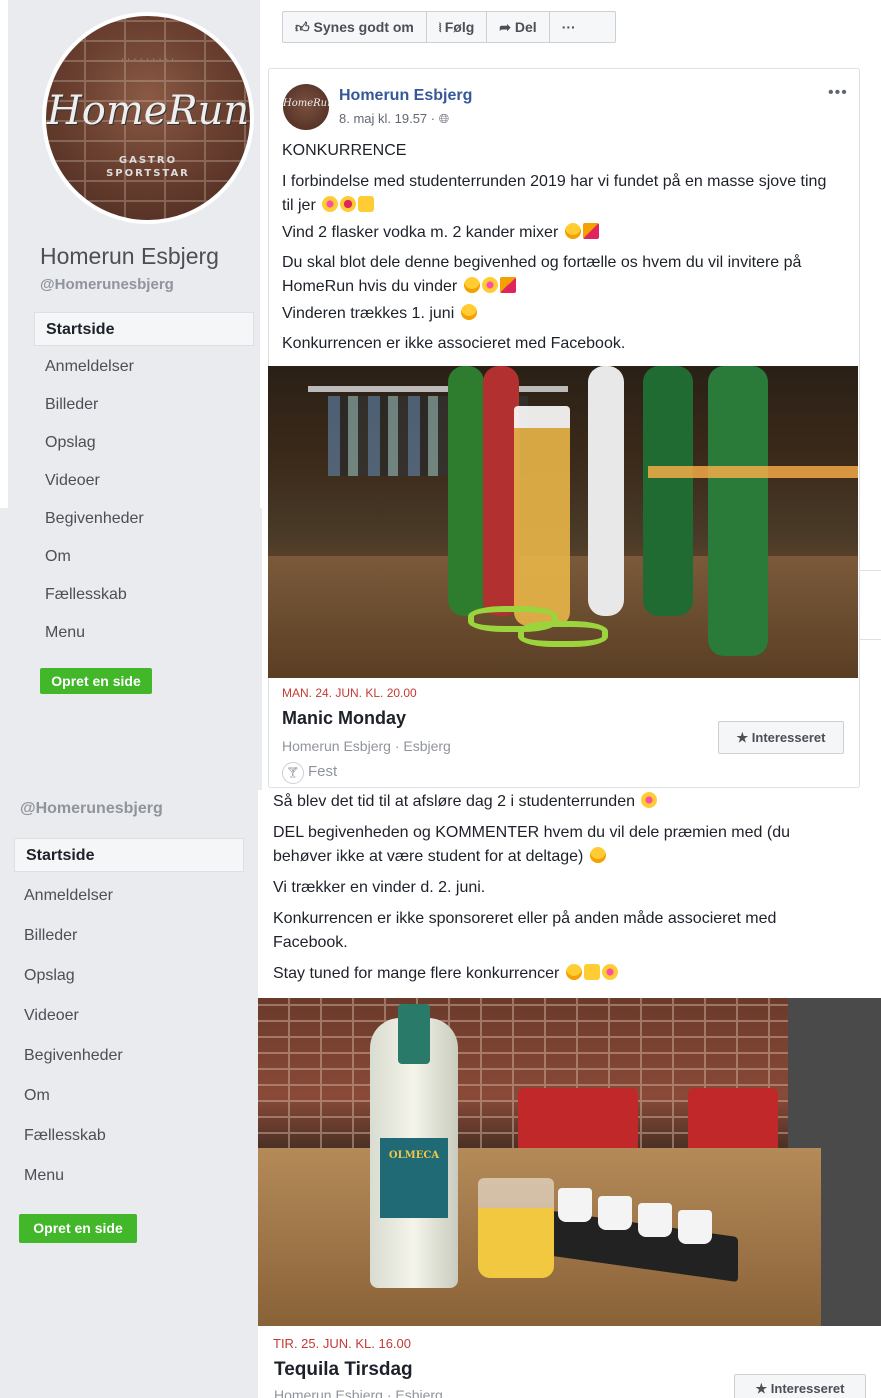 This screenshot has width=881, height=1398. Describe the element at coordinates (405, 96) in the screenshot. I see `post-author-name: Homerun Esbjerg` at that location.